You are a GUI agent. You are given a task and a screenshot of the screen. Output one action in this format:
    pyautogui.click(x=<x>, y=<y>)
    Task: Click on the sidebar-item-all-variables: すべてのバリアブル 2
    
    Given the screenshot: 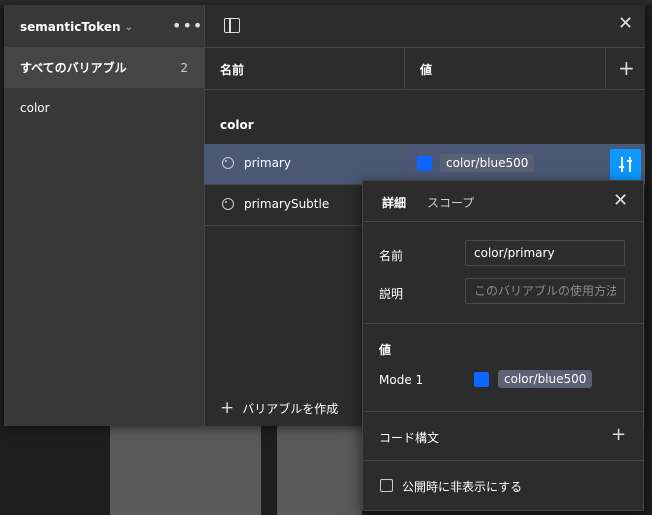 What is the action you would take?
    pyautogui.click(x=104, y=67)
    